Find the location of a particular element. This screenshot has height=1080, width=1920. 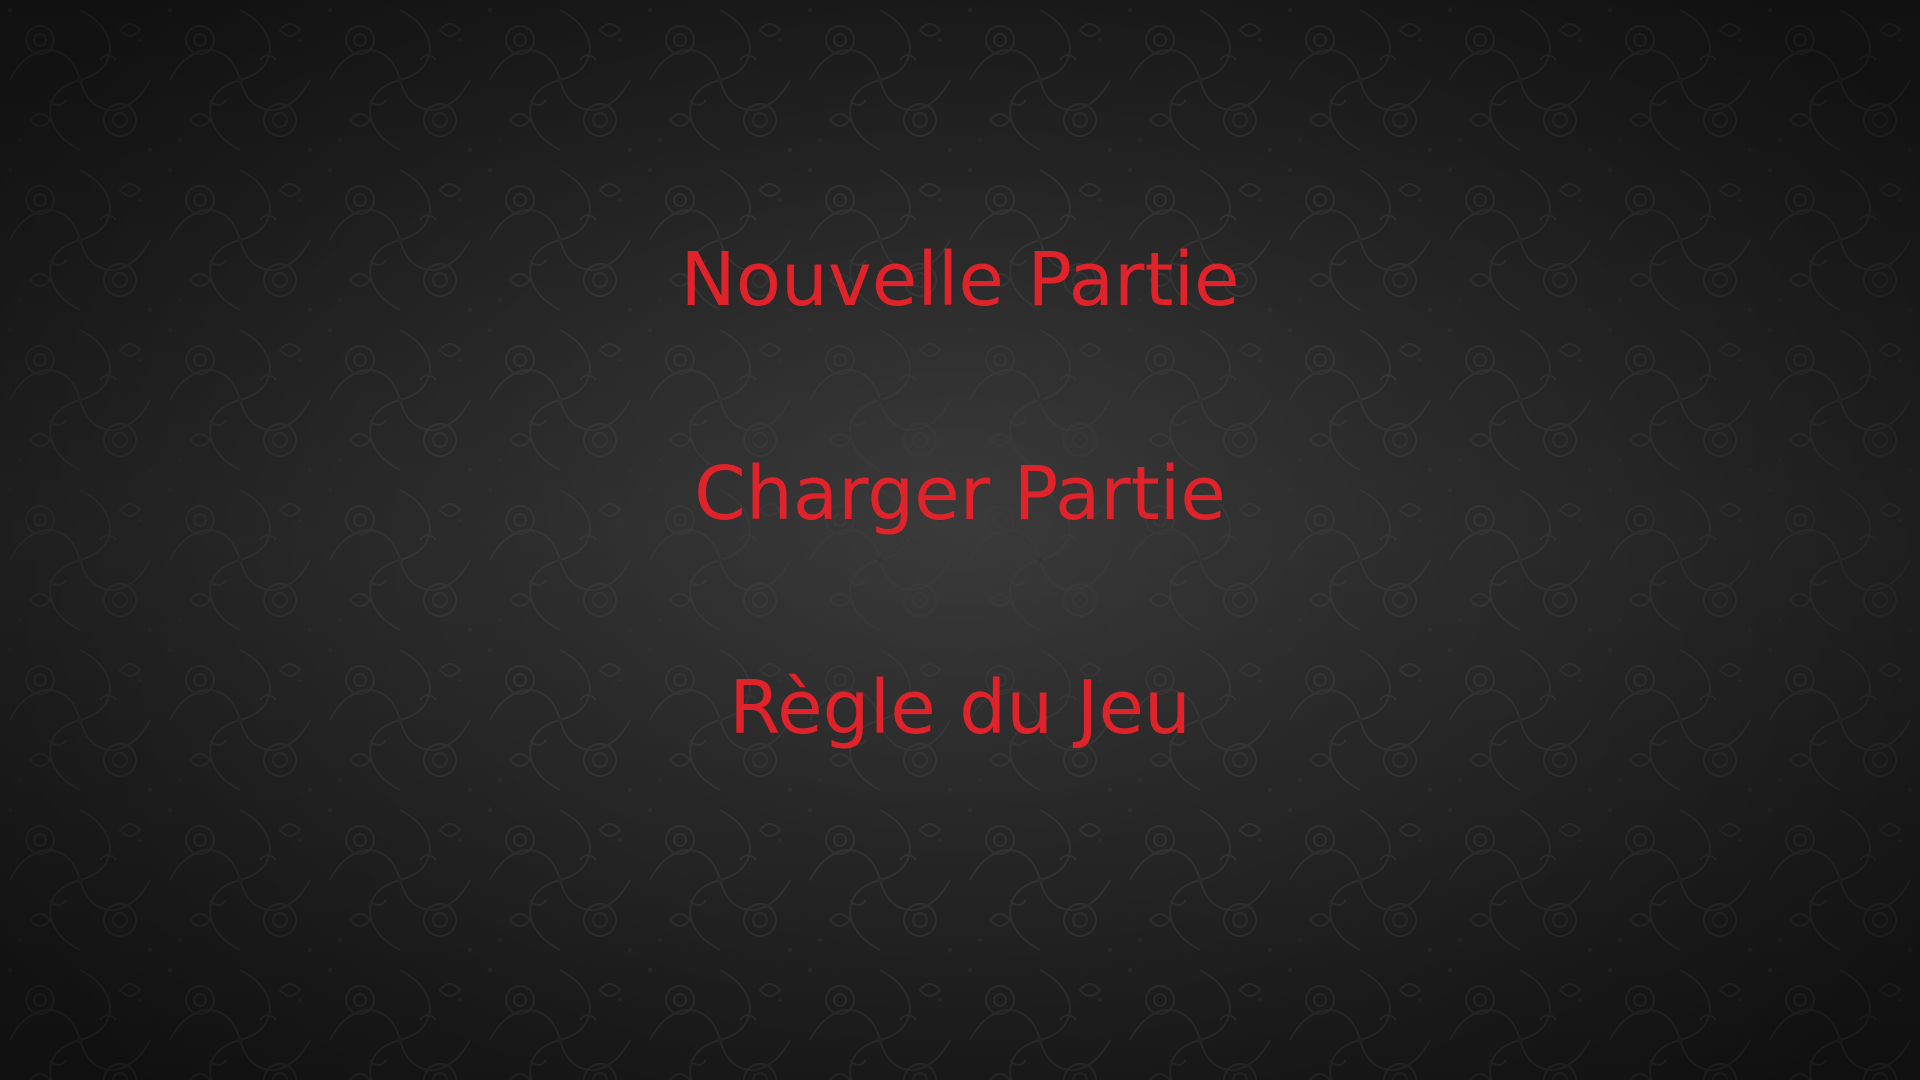

load-game-label: Charger Partie is located at coordinates (960, 494).